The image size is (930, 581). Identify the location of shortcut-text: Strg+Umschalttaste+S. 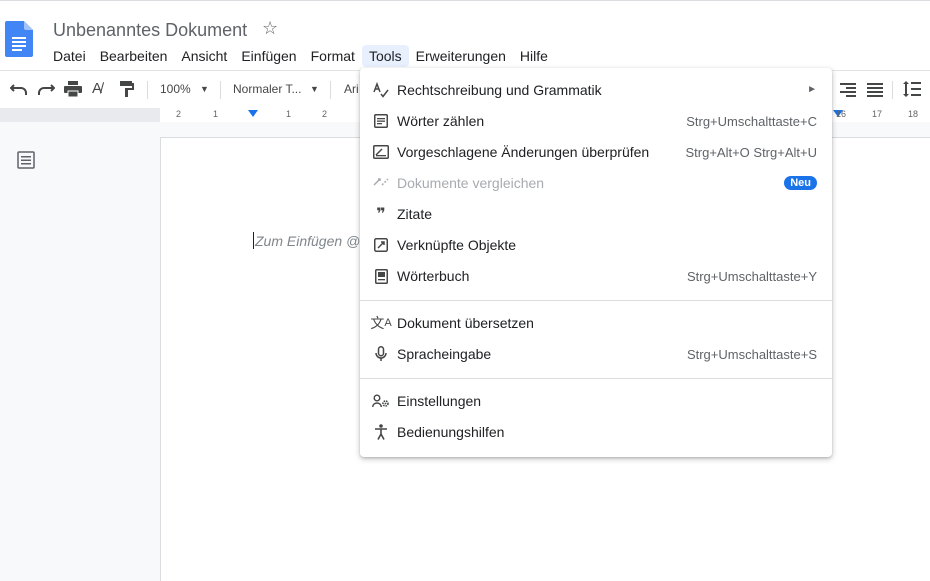
(751, 354).